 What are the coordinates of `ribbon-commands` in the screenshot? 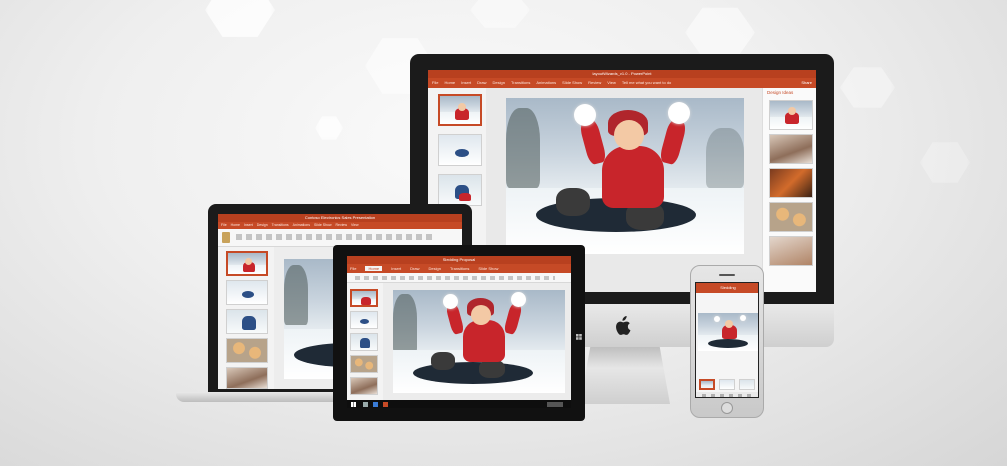 It's located at (459, 278).